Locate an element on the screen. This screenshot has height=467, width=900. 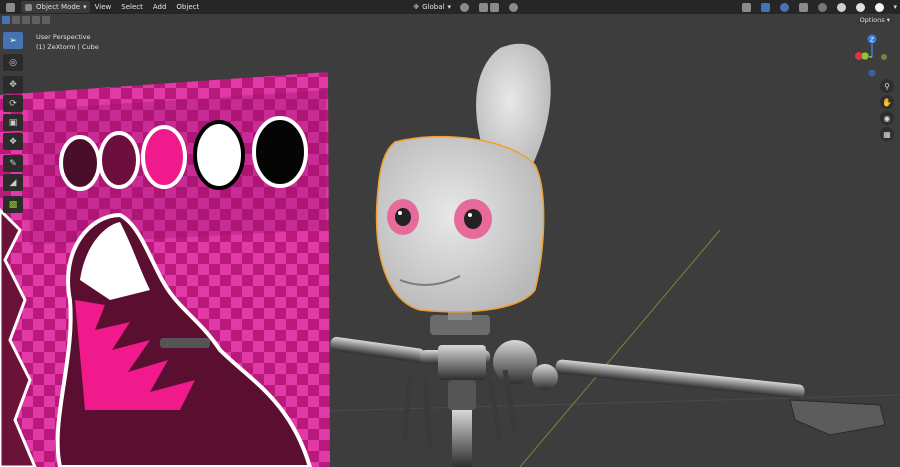
wireframe-sphere-icon is located at coordinates (823, 7).